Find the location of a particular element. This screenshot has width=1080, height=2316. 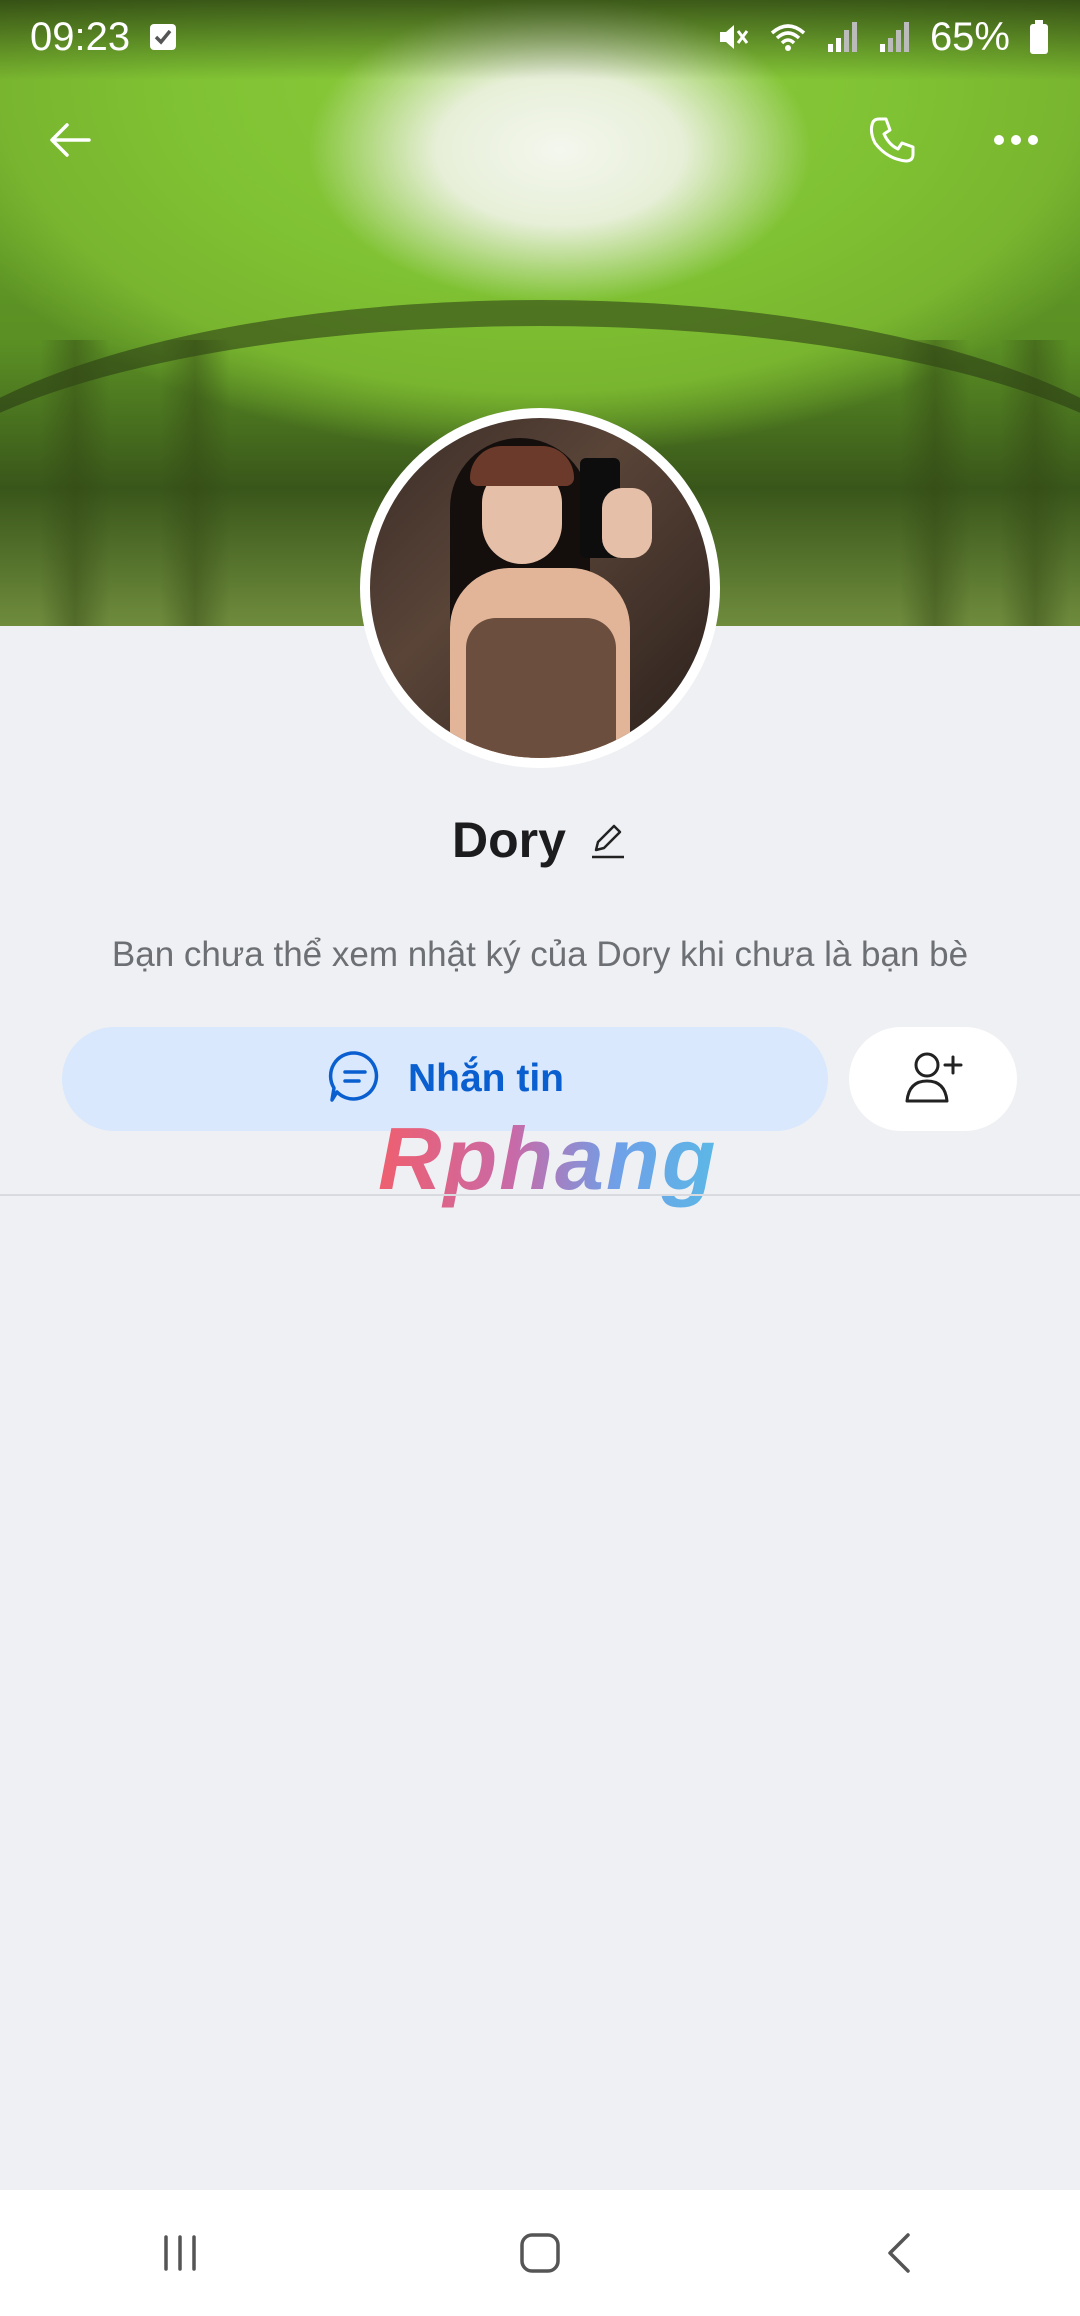

add-friend-button is located at coordinates (933, 1079).